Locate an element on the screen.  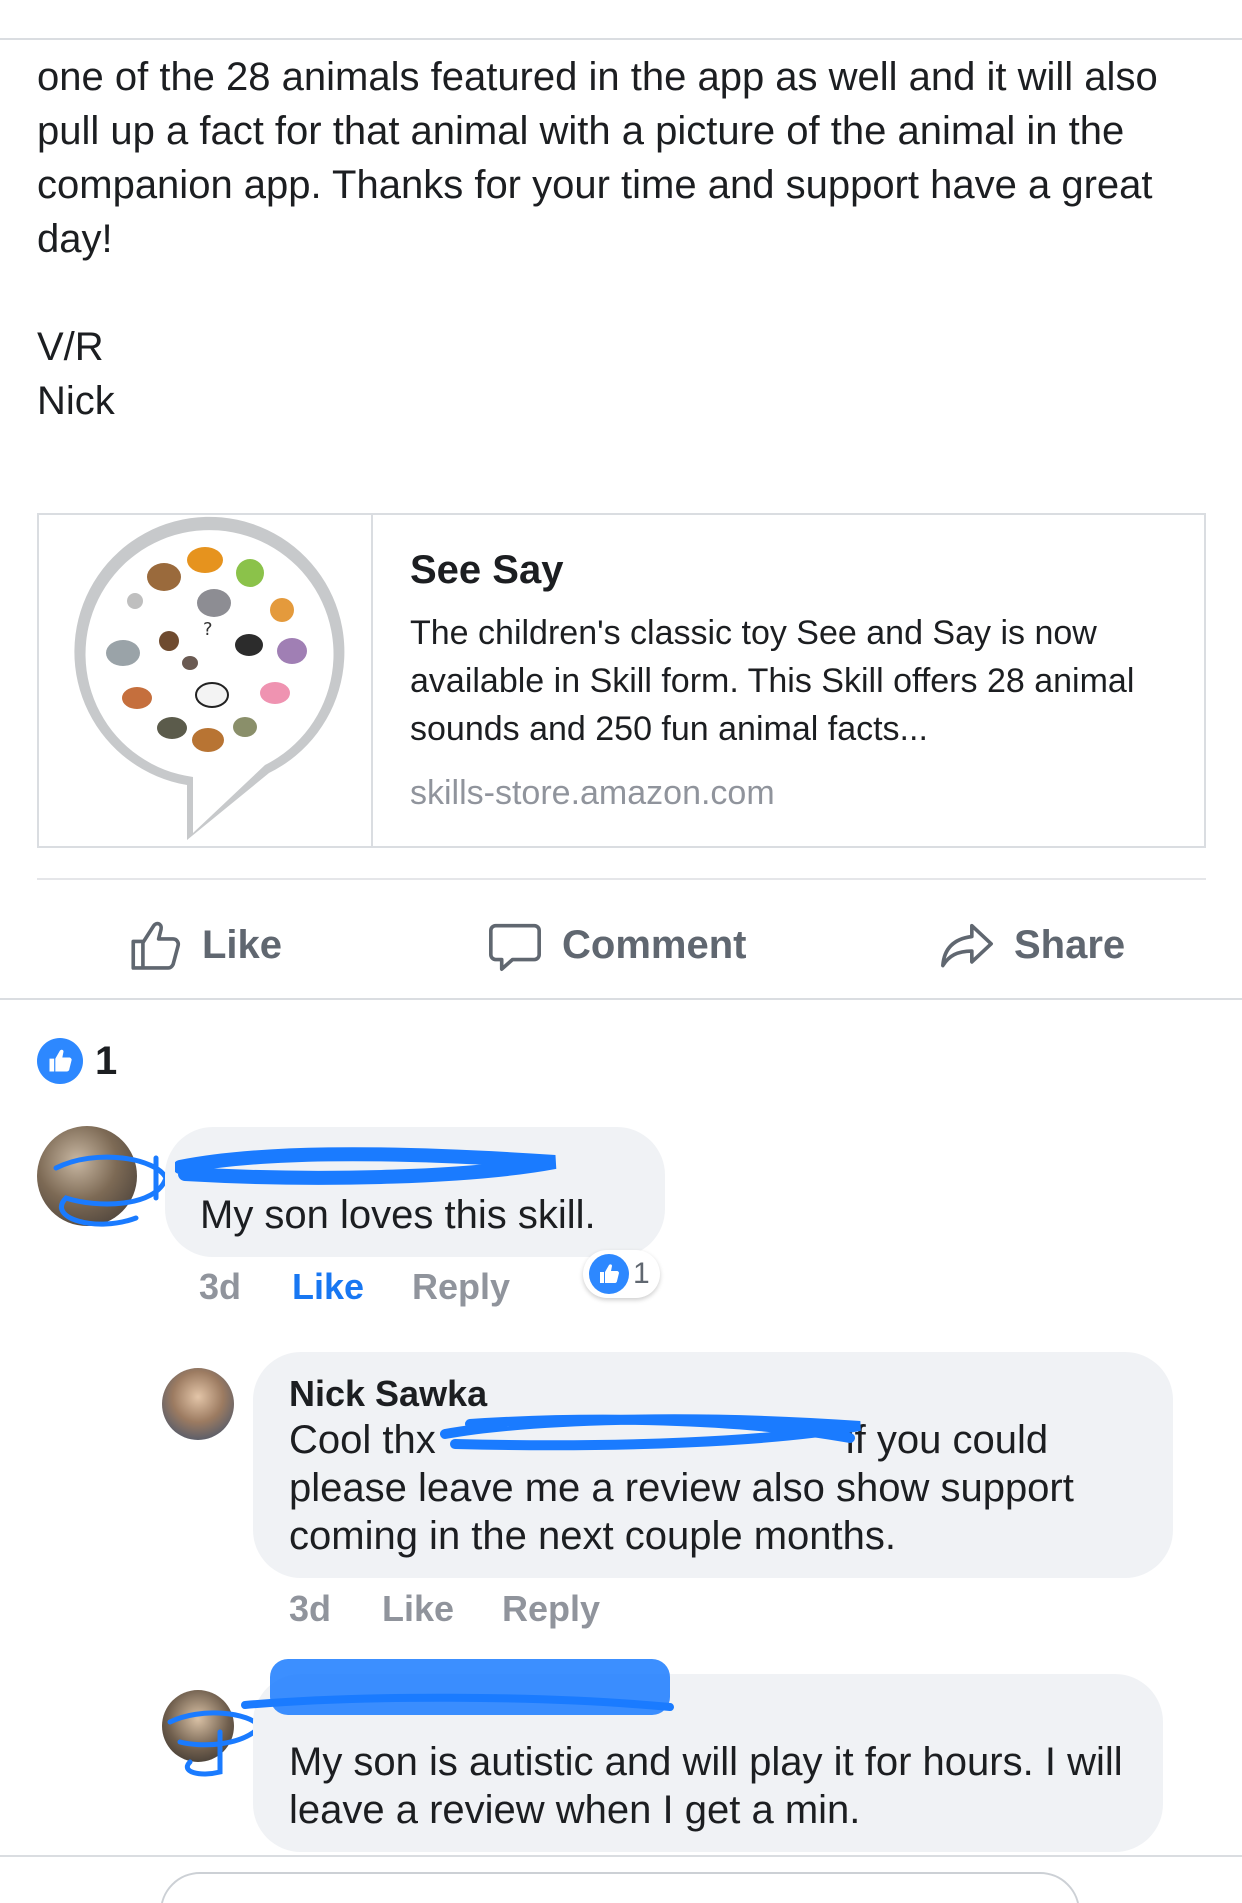
link-domain: skills-store.amazon.com is located at coordinates (592, 793).